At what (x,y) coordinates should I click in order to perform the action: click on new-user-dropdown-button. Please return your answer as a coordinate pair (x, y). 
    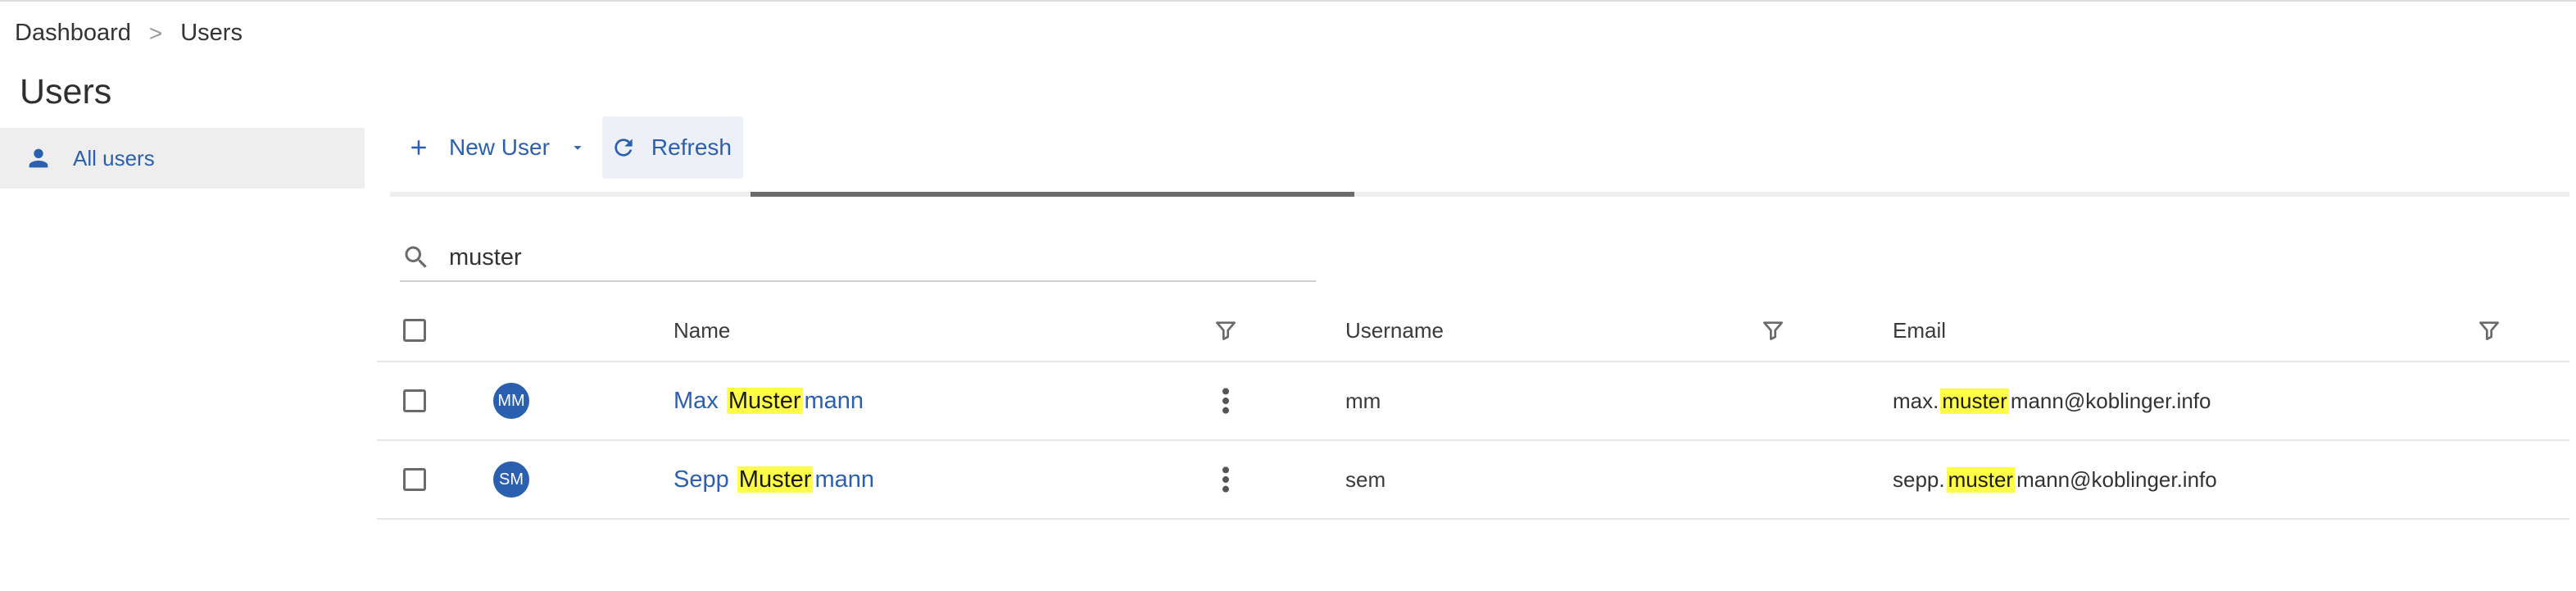
    Looking at the image, I should click on (578, 148).